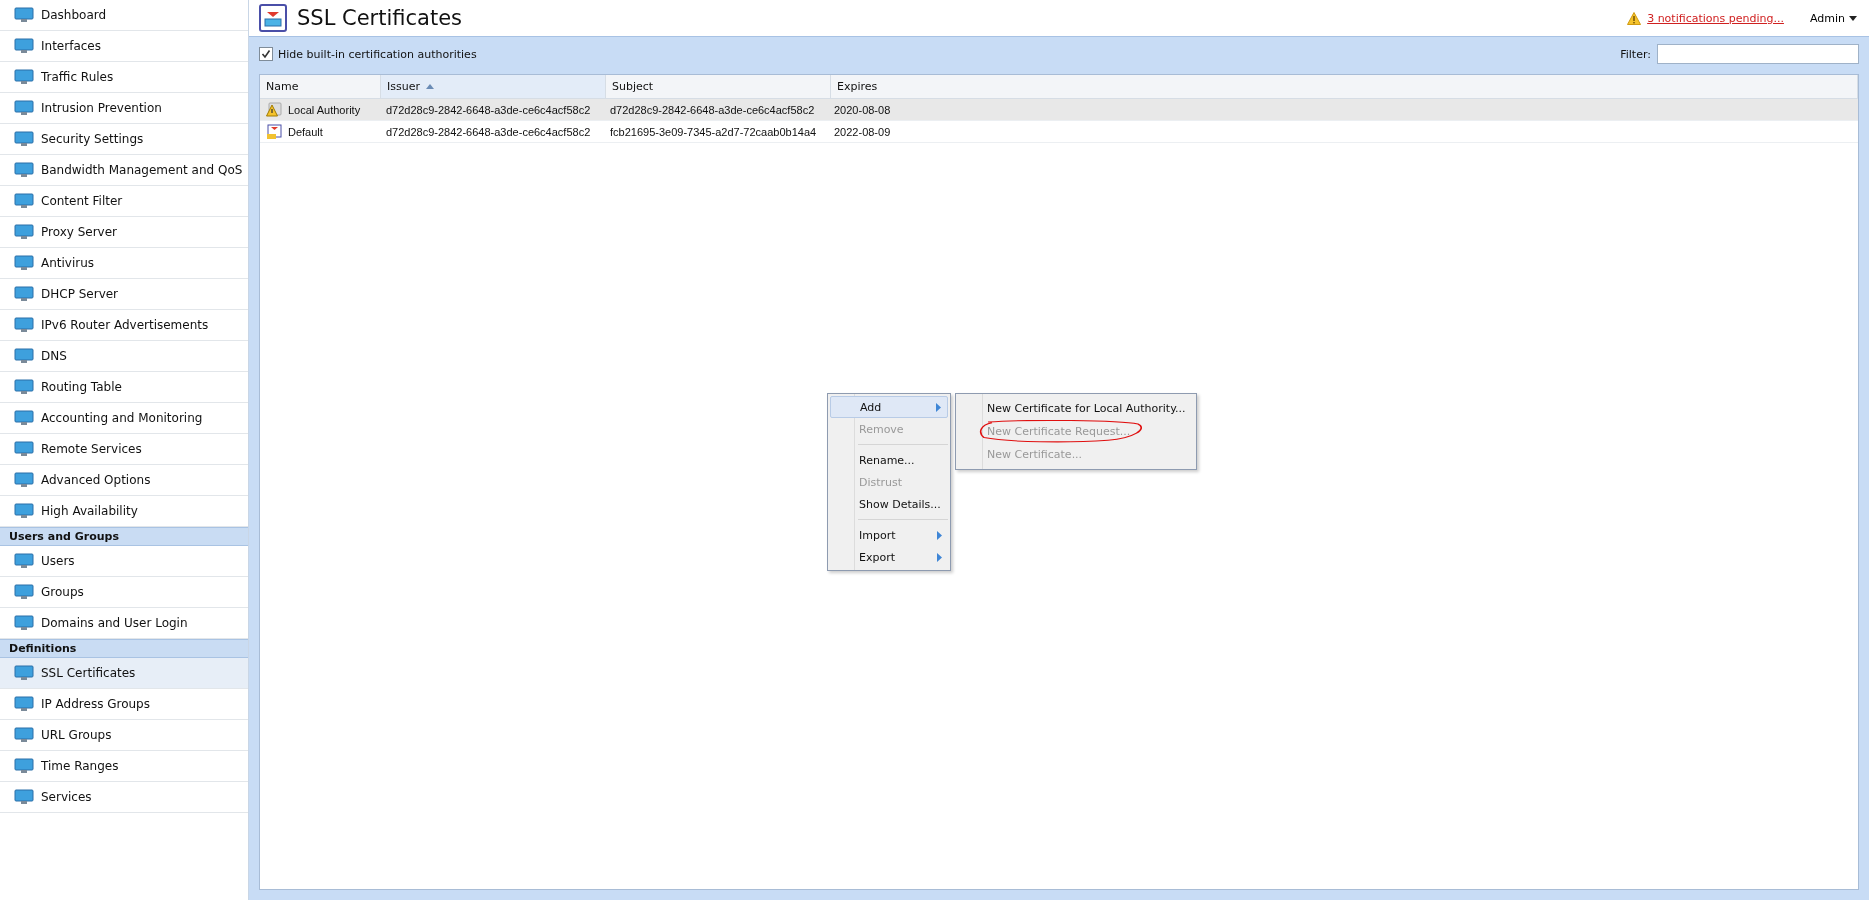  Describe the element at coordinates (889, 535) in the screenshot. I see `menu-item: Import` at that location.